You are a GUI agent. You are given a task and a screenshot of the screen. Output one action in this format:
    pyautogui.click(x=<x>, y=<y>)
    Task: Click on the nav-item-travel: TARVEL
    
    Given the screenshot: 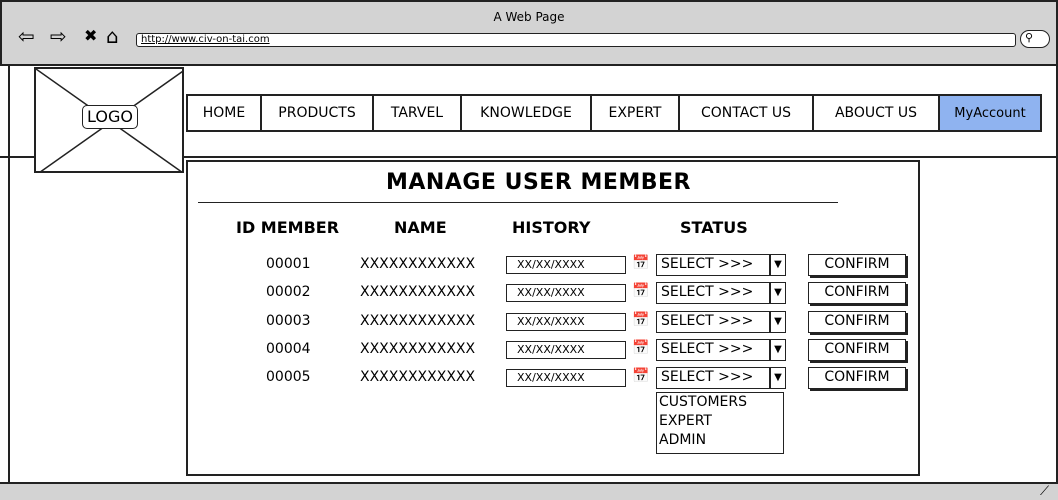 What is the action you would take?
    pyautogui.click(x=418, y=113)
    